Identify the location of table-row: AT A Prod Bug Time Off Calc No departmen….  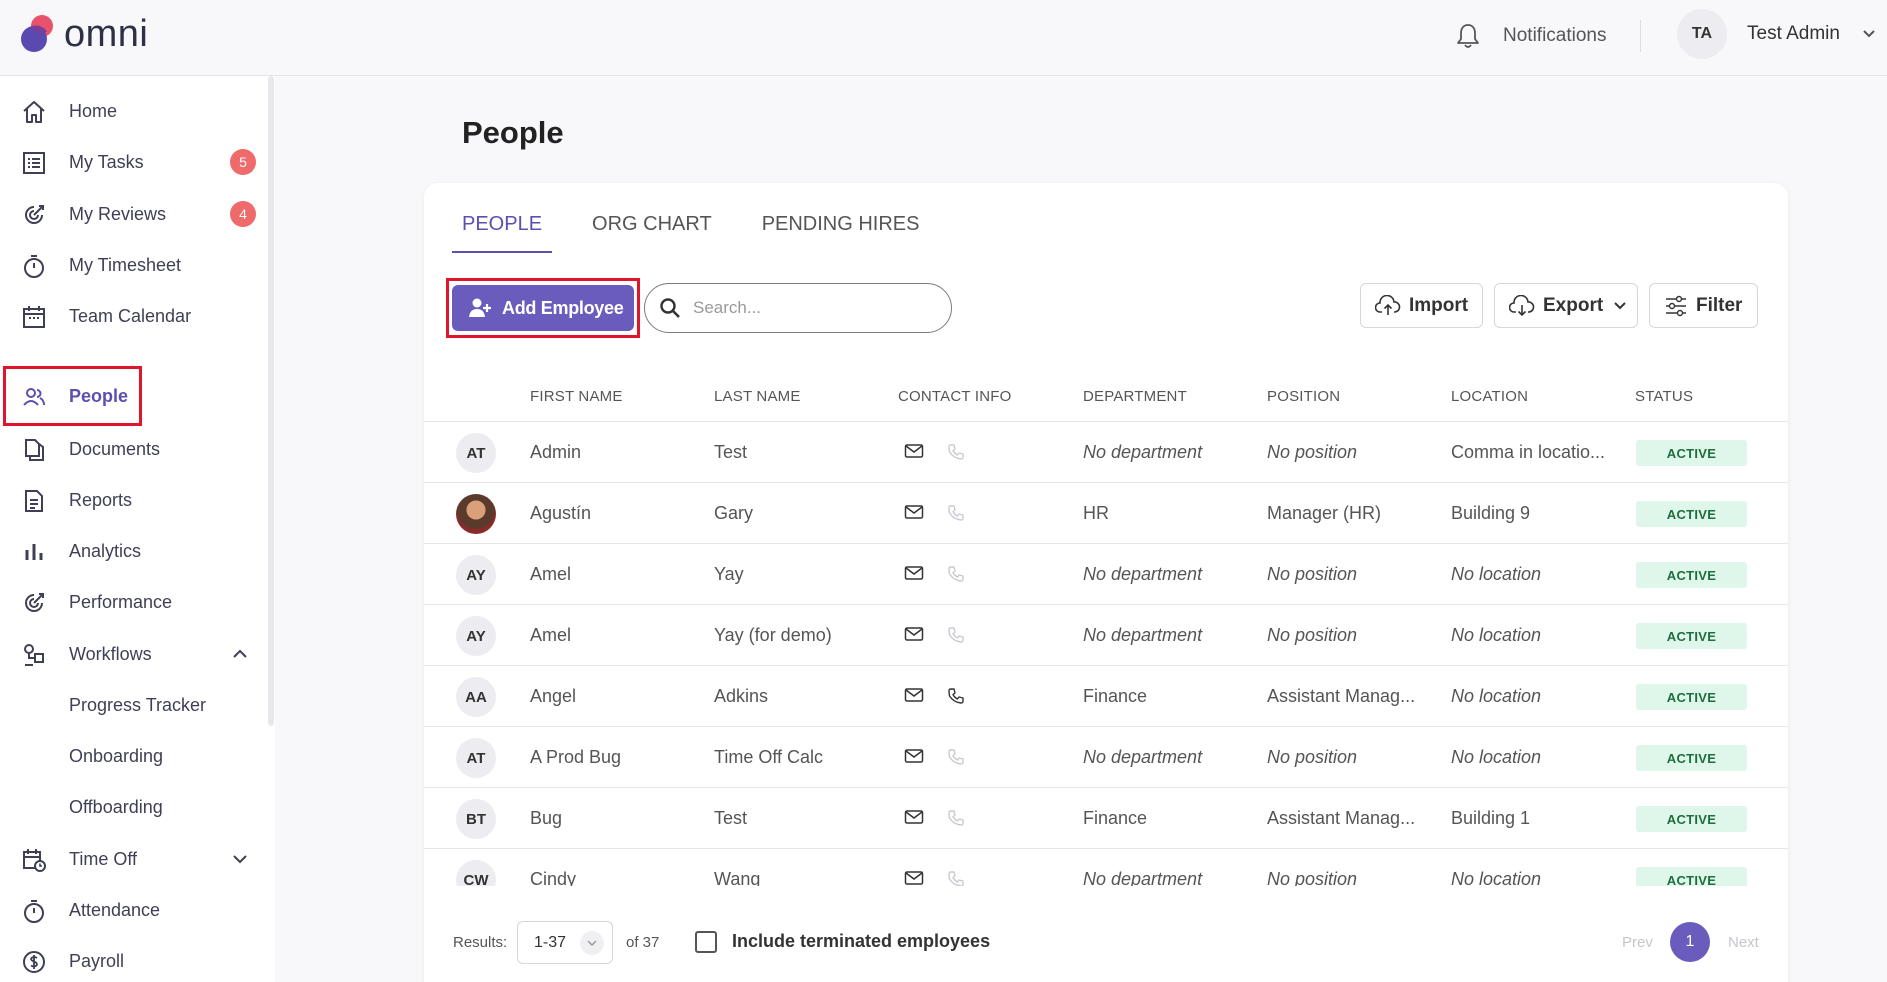
(1106, 757).